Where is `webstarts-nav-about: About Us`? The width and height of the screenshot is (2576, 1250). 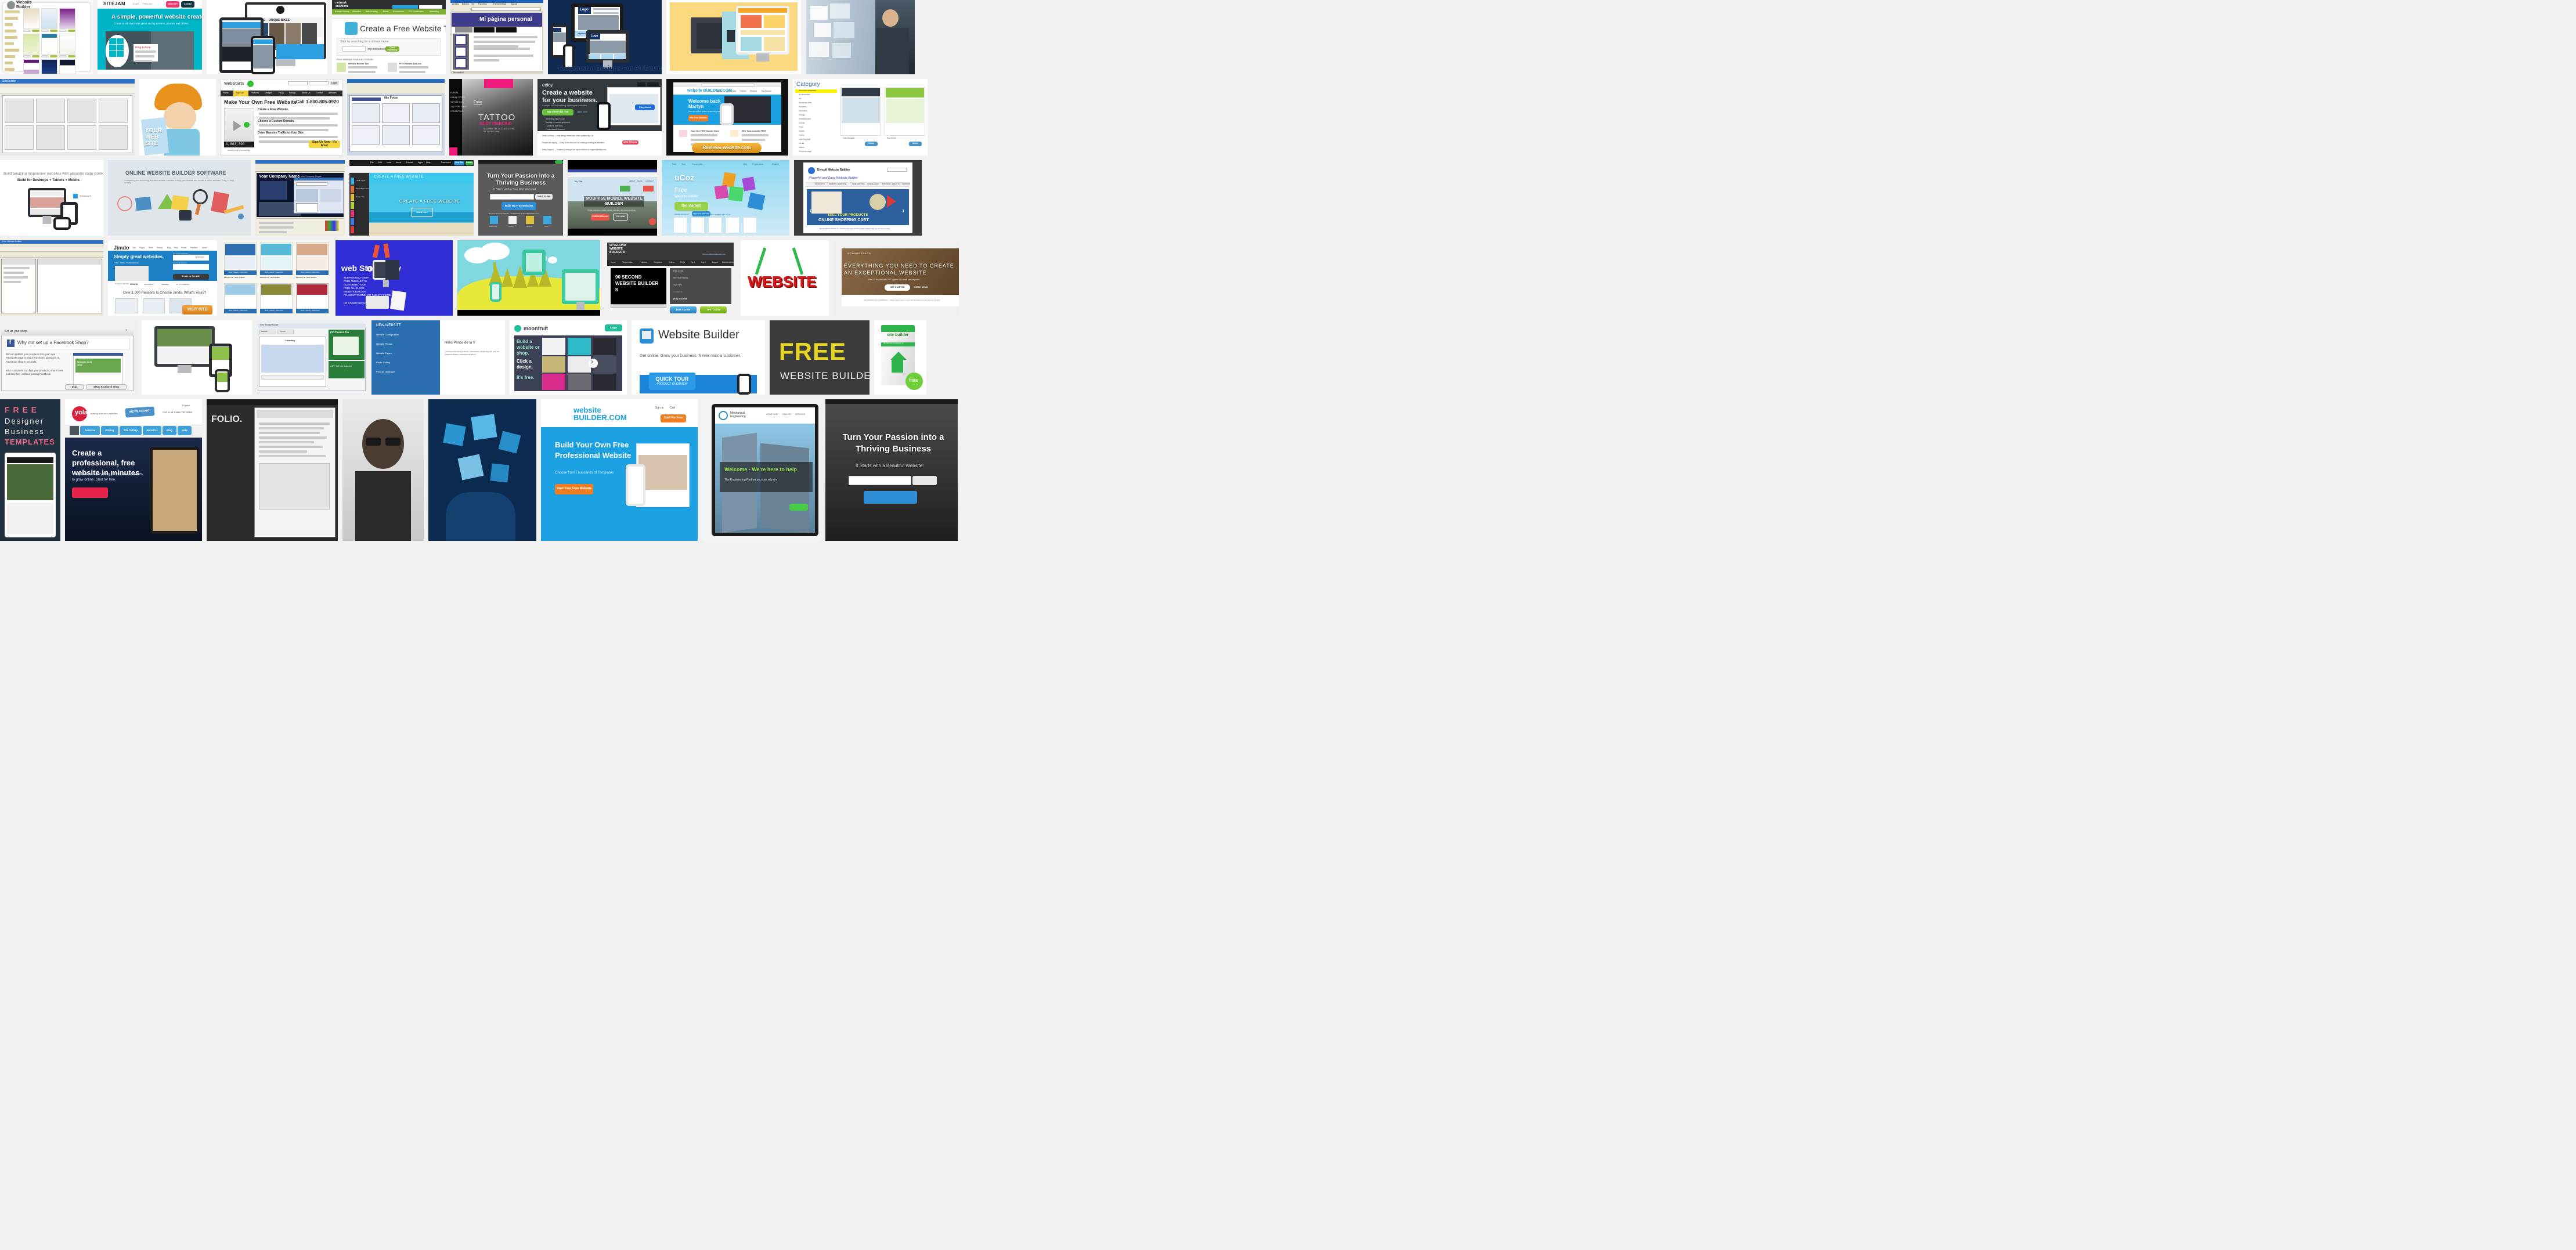
webstarts-nav-about: About Us is located at coordinates (306, 93).